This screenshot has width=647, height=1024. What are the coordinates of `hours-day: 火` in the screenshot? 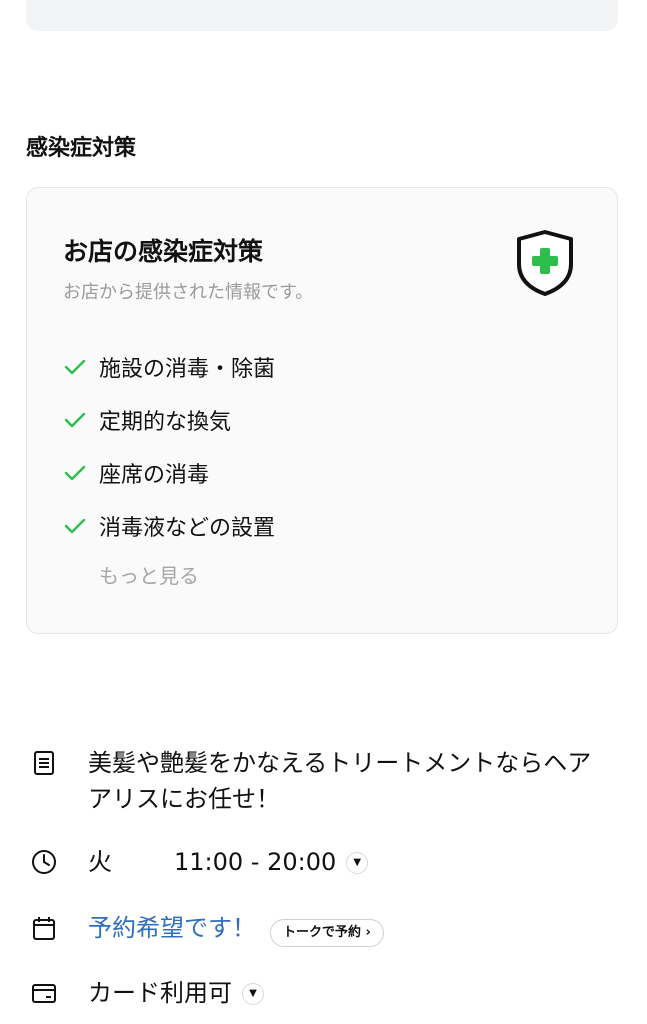 It's located at (100, 862).